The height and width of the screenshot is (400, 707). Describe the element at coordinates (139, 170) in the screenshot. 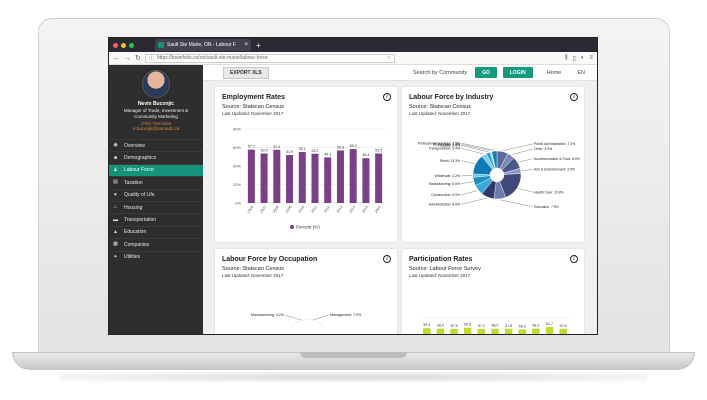

I see `sidebar-item-label: Labour Force` at that location.